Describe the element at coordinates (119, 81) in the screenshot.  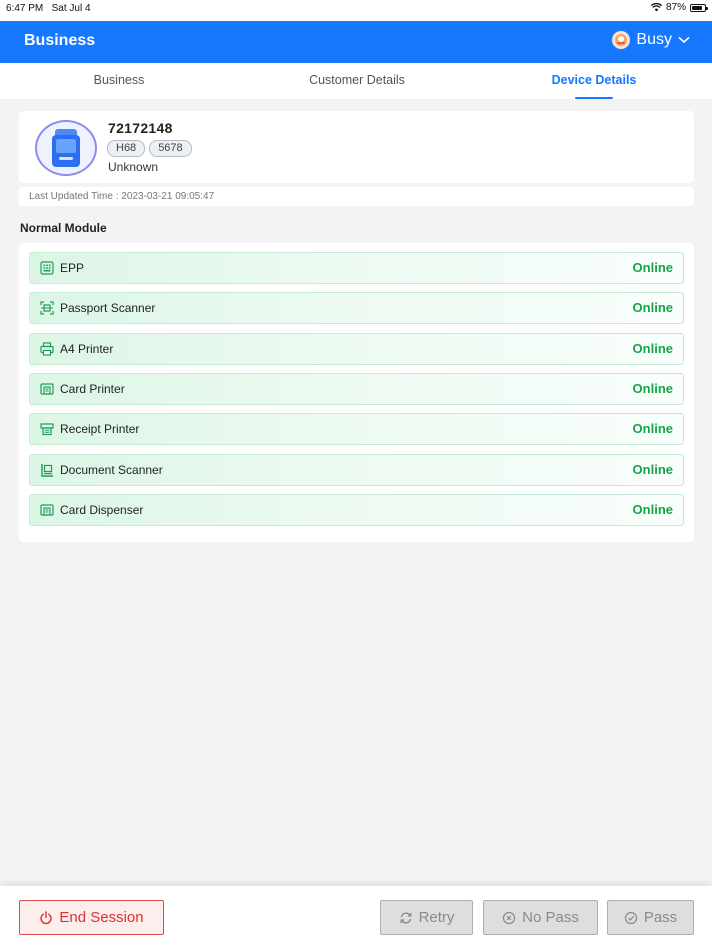
I see `tab-business: Business` at that location.